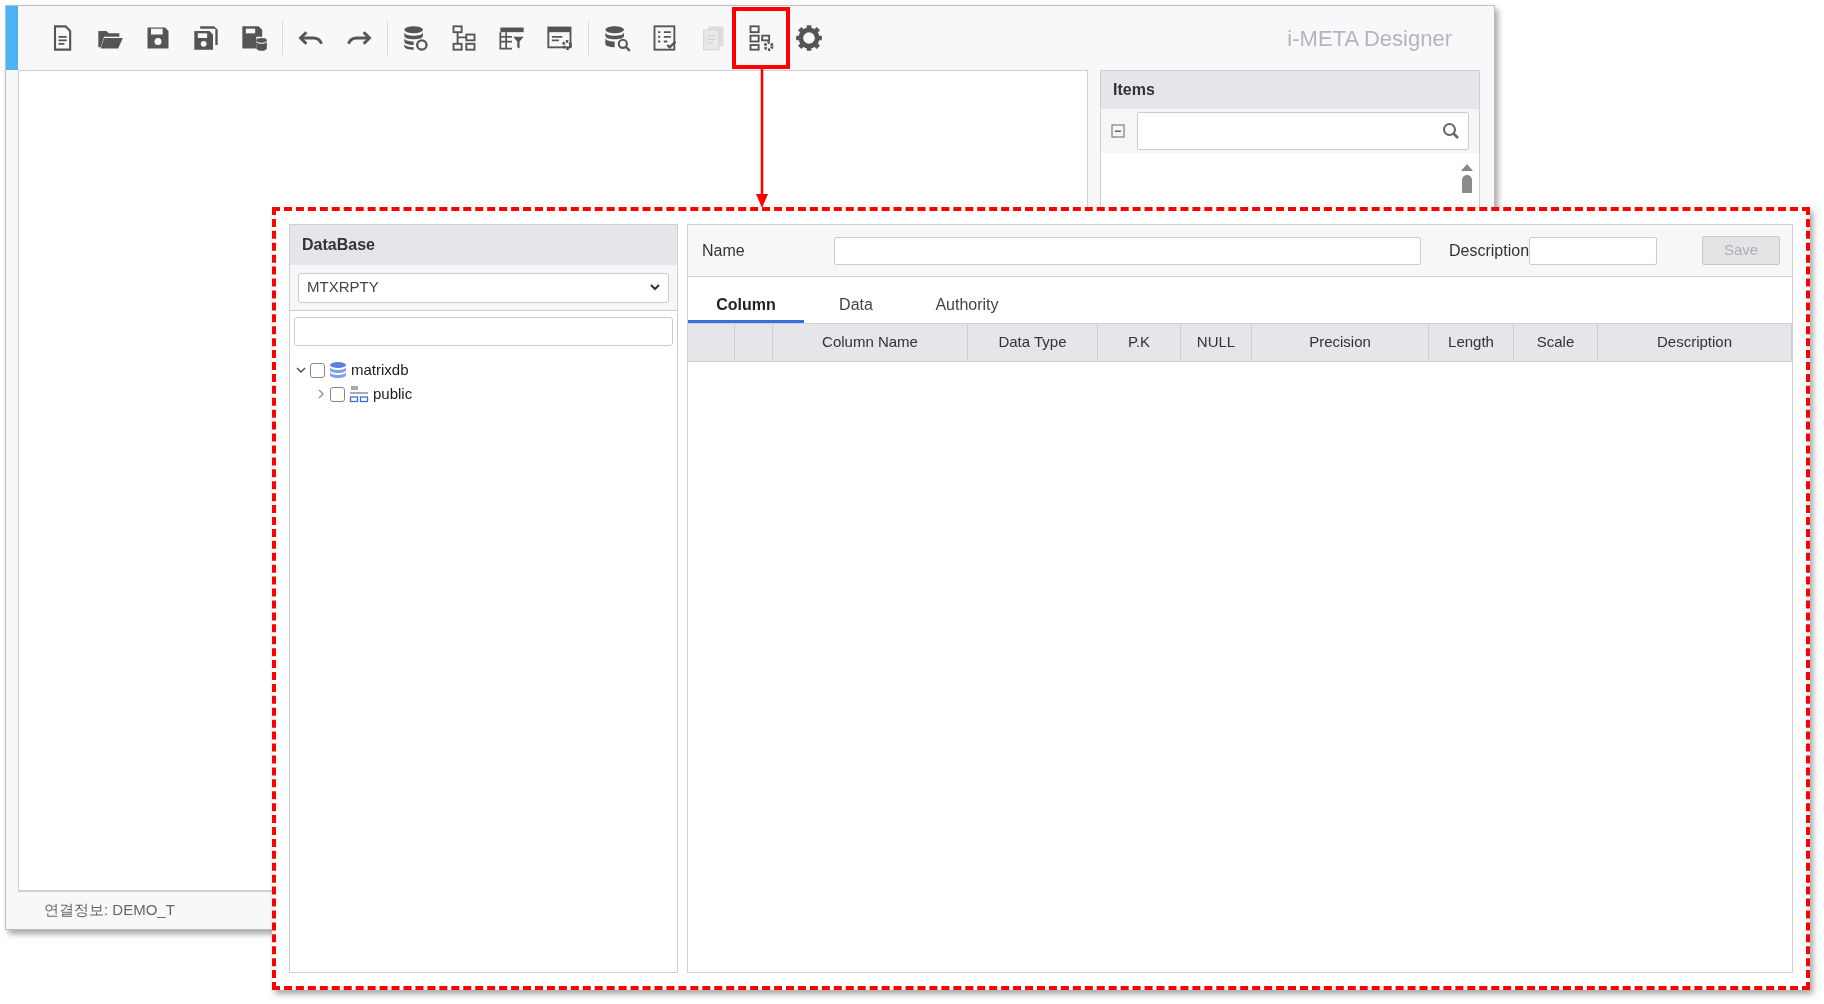 This screenshot has height=1004, width=1824. What do you see at coordinates (301, 370) in the screenshot?
I see `expand-caret-icon` at bounding box center [301, 370].